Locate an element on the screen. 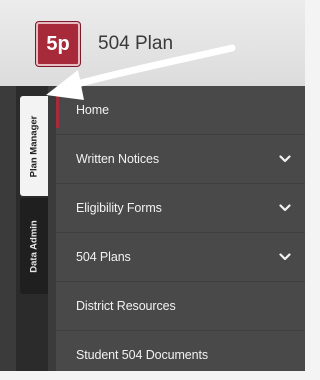  menu-item-label: Student 504 Documents is located at coordinates (142, 355).